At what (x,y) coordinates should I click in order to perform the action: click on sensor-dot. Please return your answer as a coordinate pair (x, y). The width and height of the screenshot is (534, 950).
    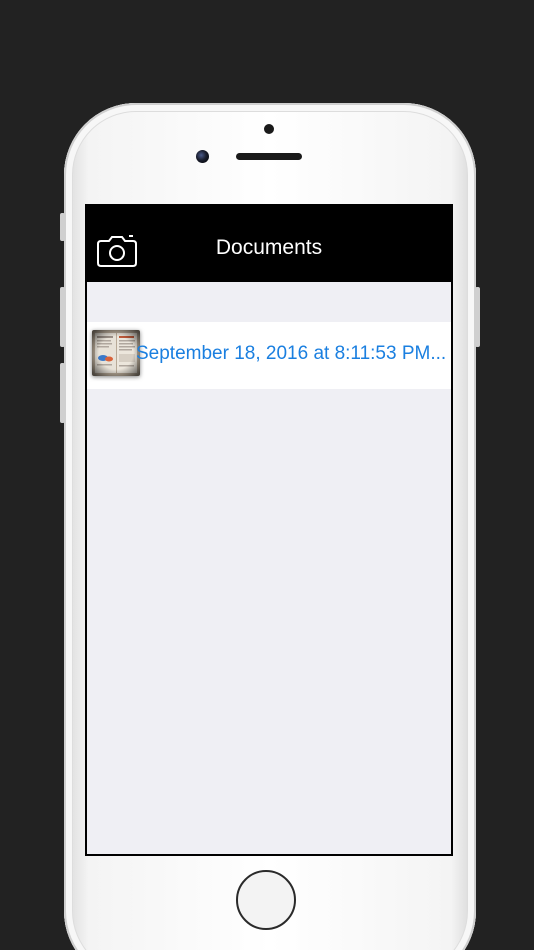
    Looking at the image, I should click on (269, 129).